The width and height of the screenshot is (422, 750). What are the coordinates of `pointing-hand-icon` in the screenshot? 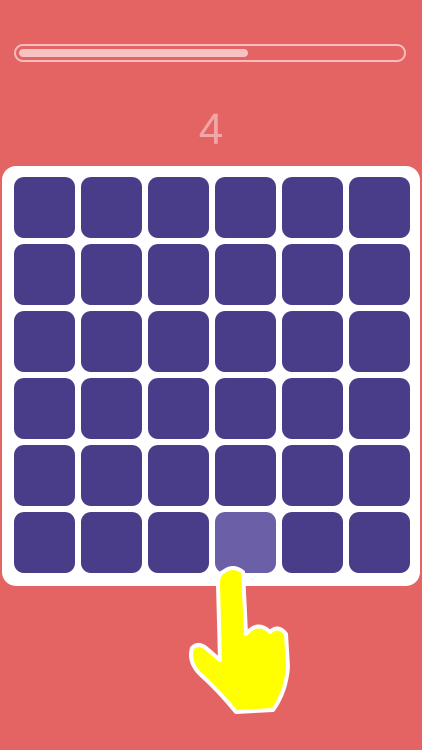 It's located at (239, 640).